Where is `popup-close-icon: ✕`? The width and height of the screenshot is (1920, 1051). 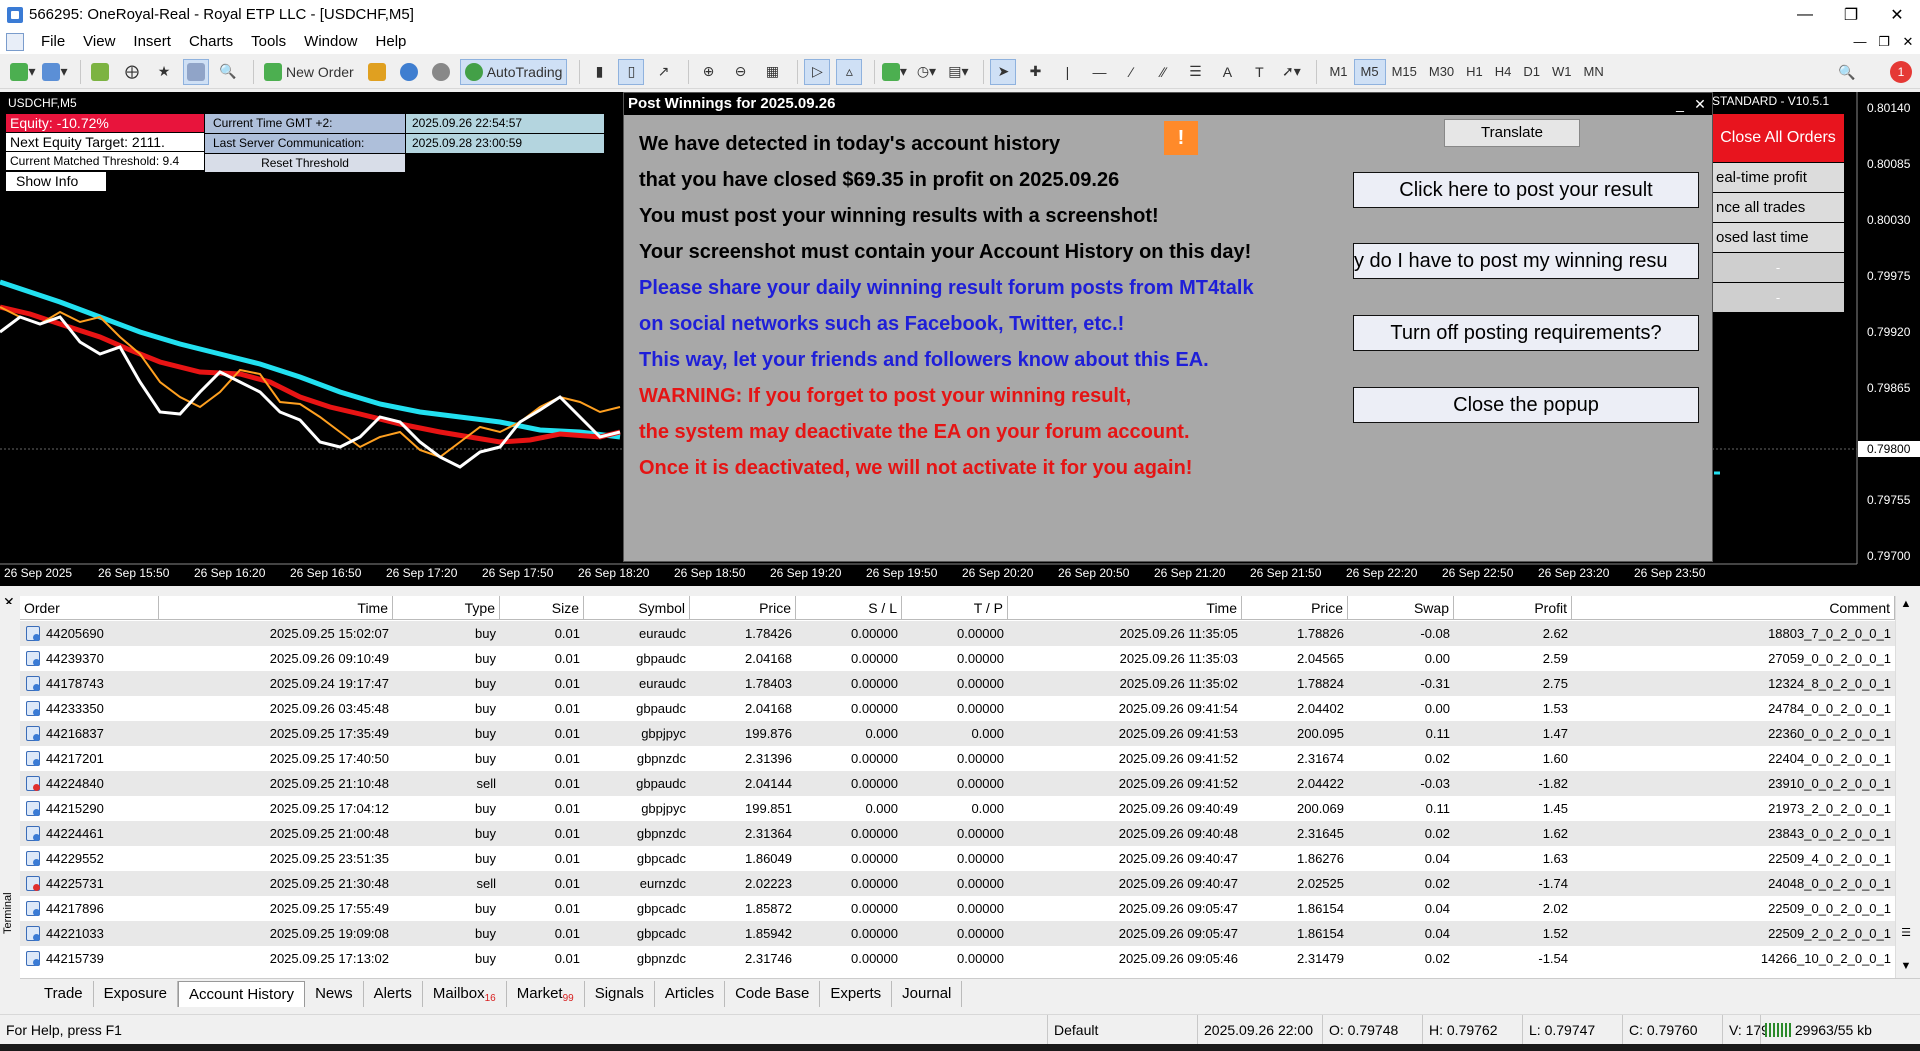 popup-close-icon: ✕ is located at coordinates (1700, 104).